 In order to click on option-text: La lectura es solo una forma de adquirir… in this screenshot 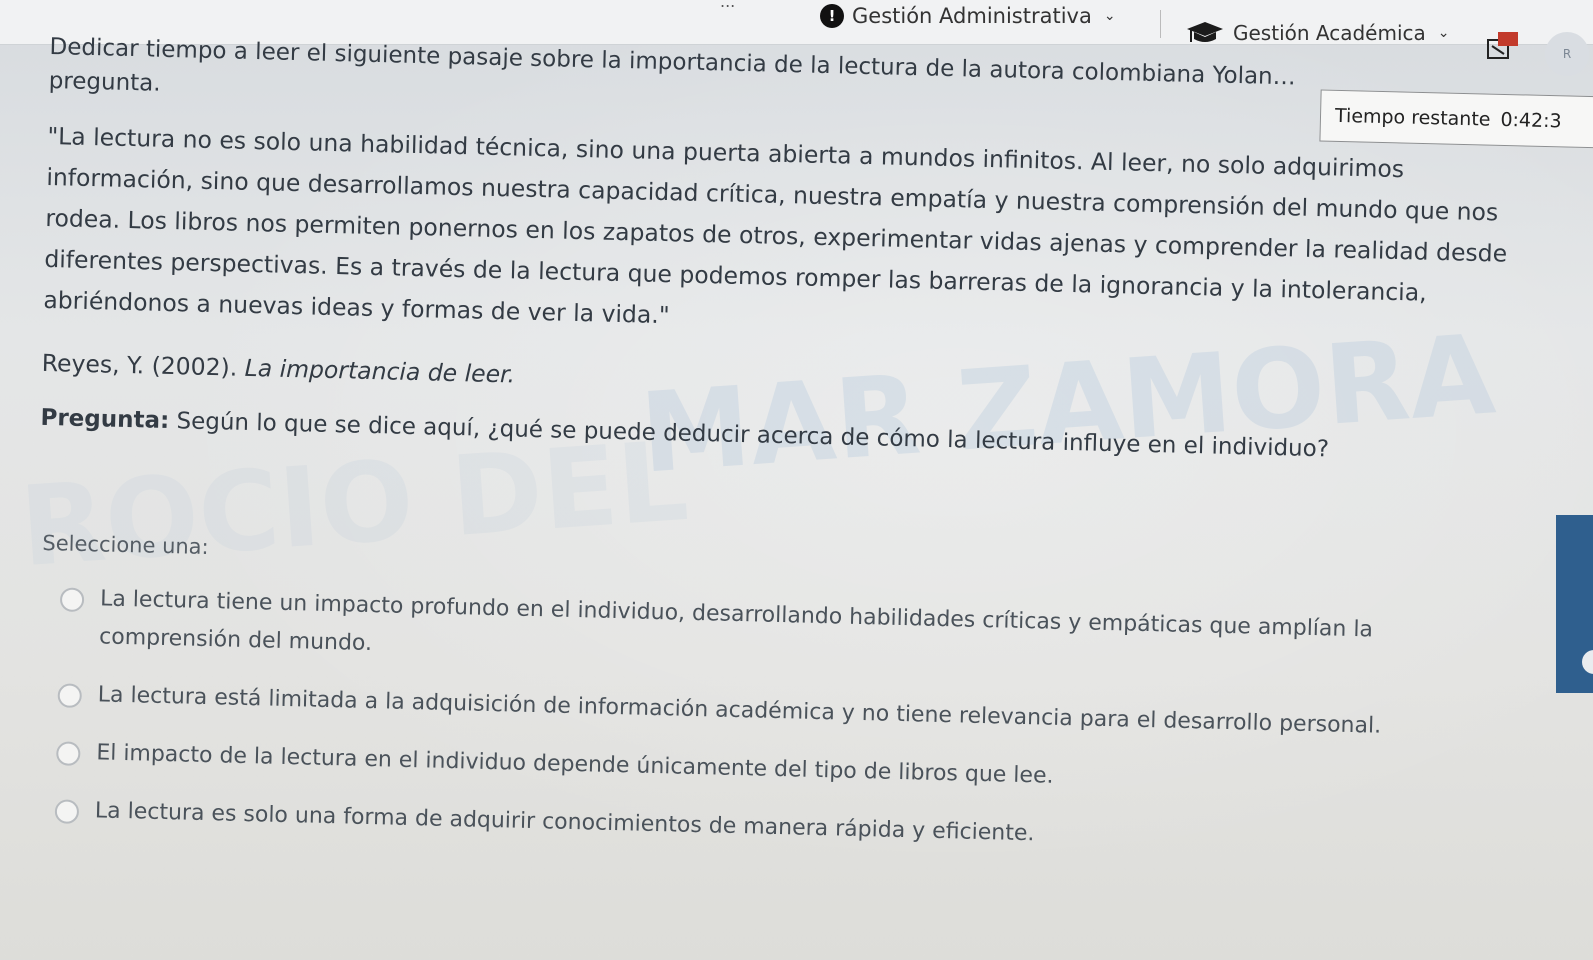, I will do `click(564, 822)`.